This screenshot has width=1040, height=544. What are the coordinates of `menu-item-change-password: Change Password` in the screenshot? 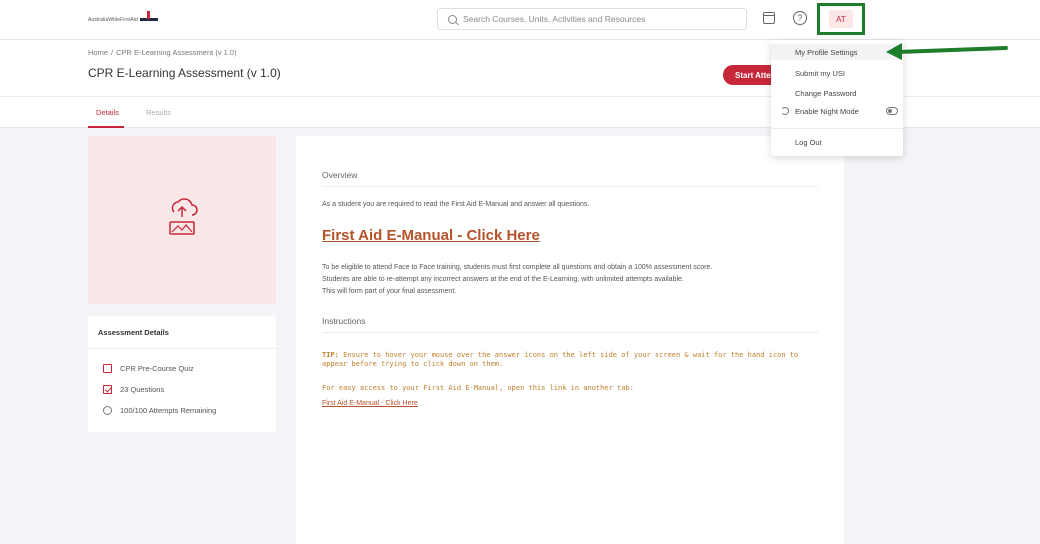 It's located at (825, 93).